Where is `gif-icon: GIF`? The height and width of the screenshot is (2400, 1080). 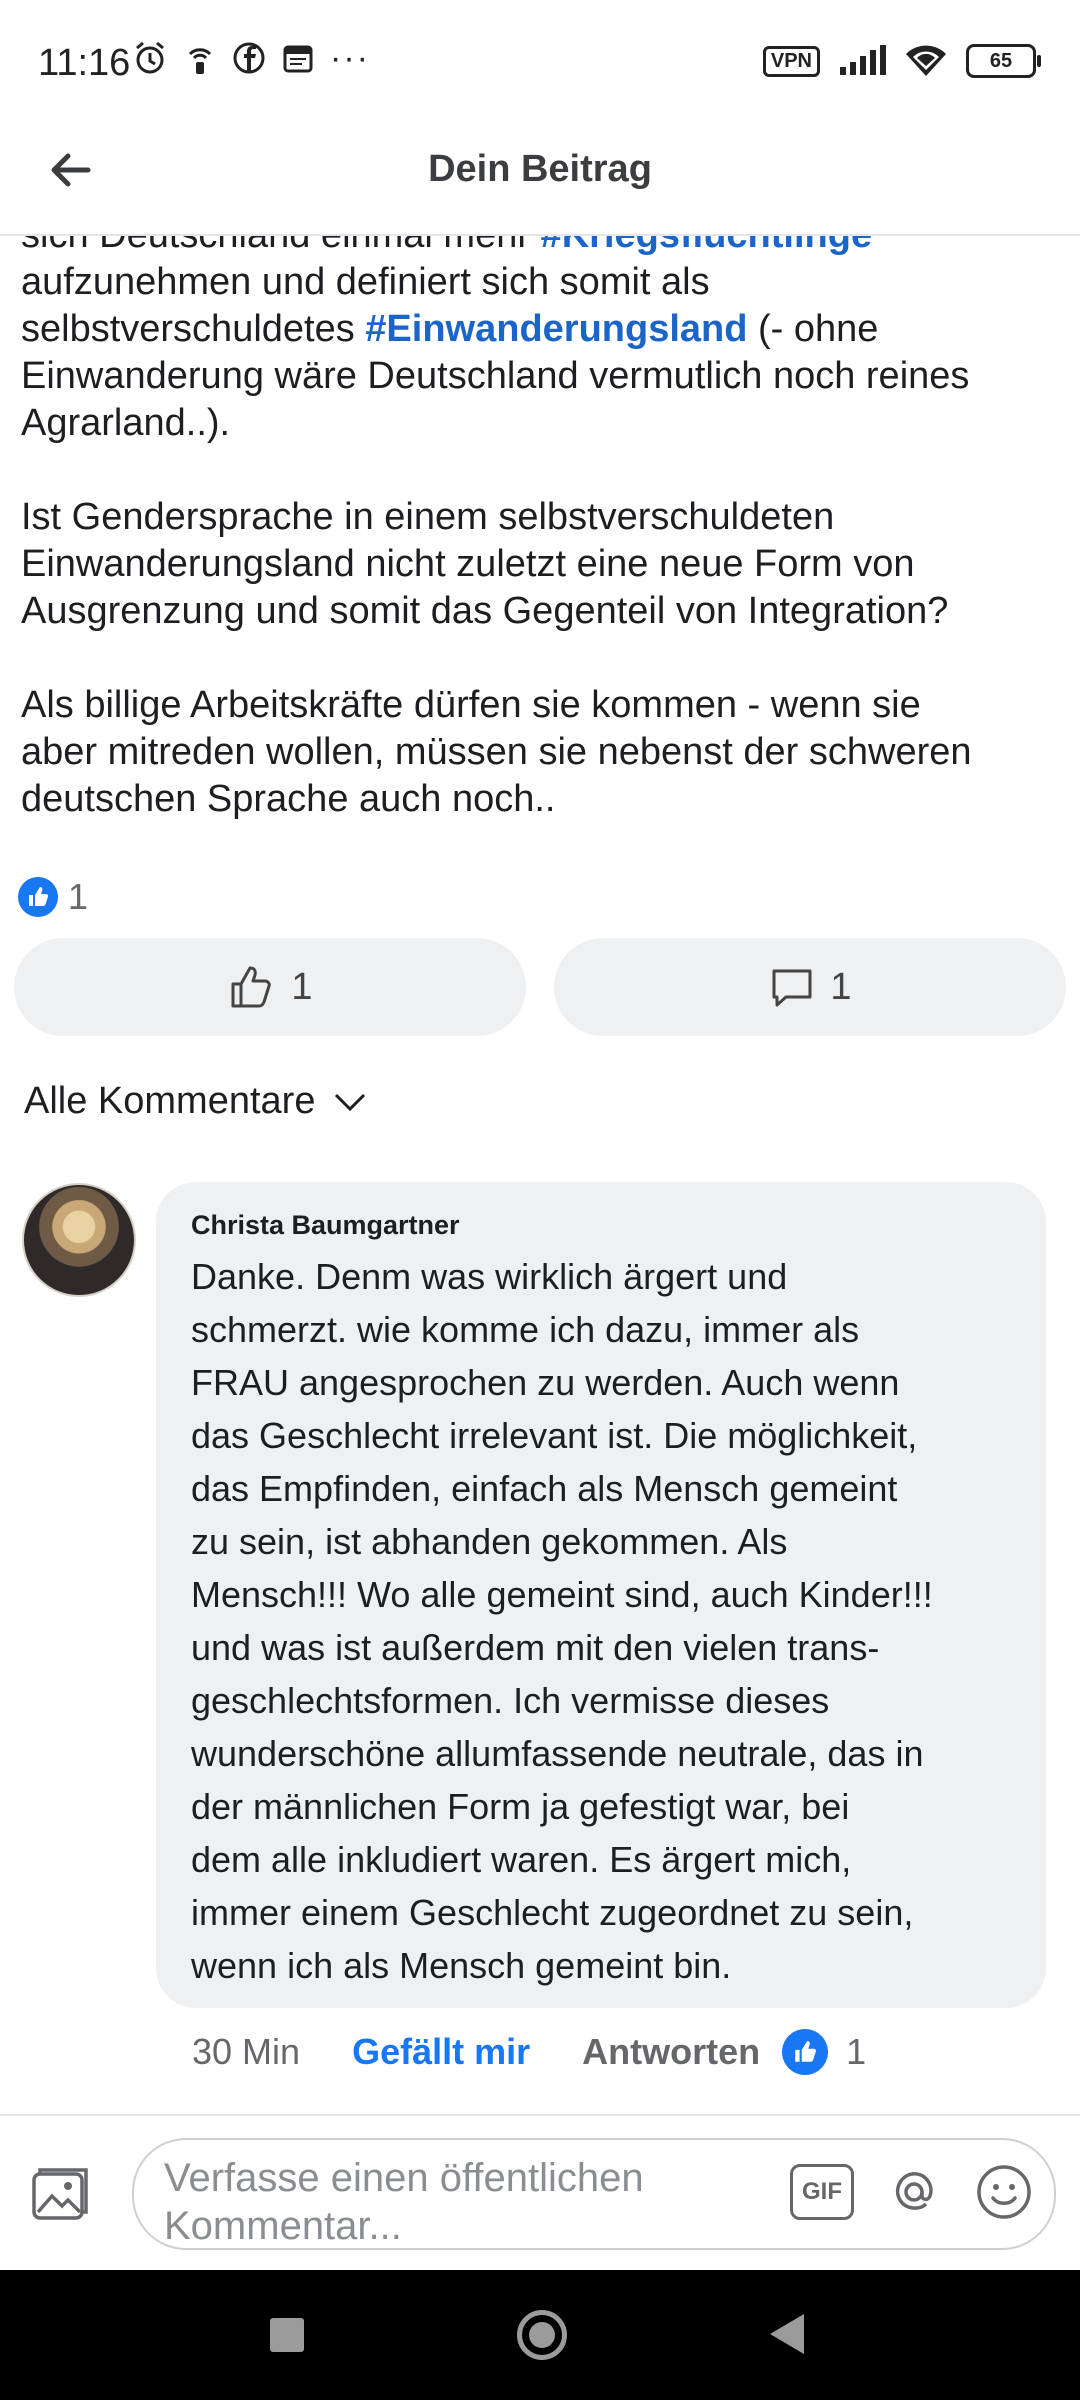
gif-icon: GIF is located at coordinates (822, 2192).